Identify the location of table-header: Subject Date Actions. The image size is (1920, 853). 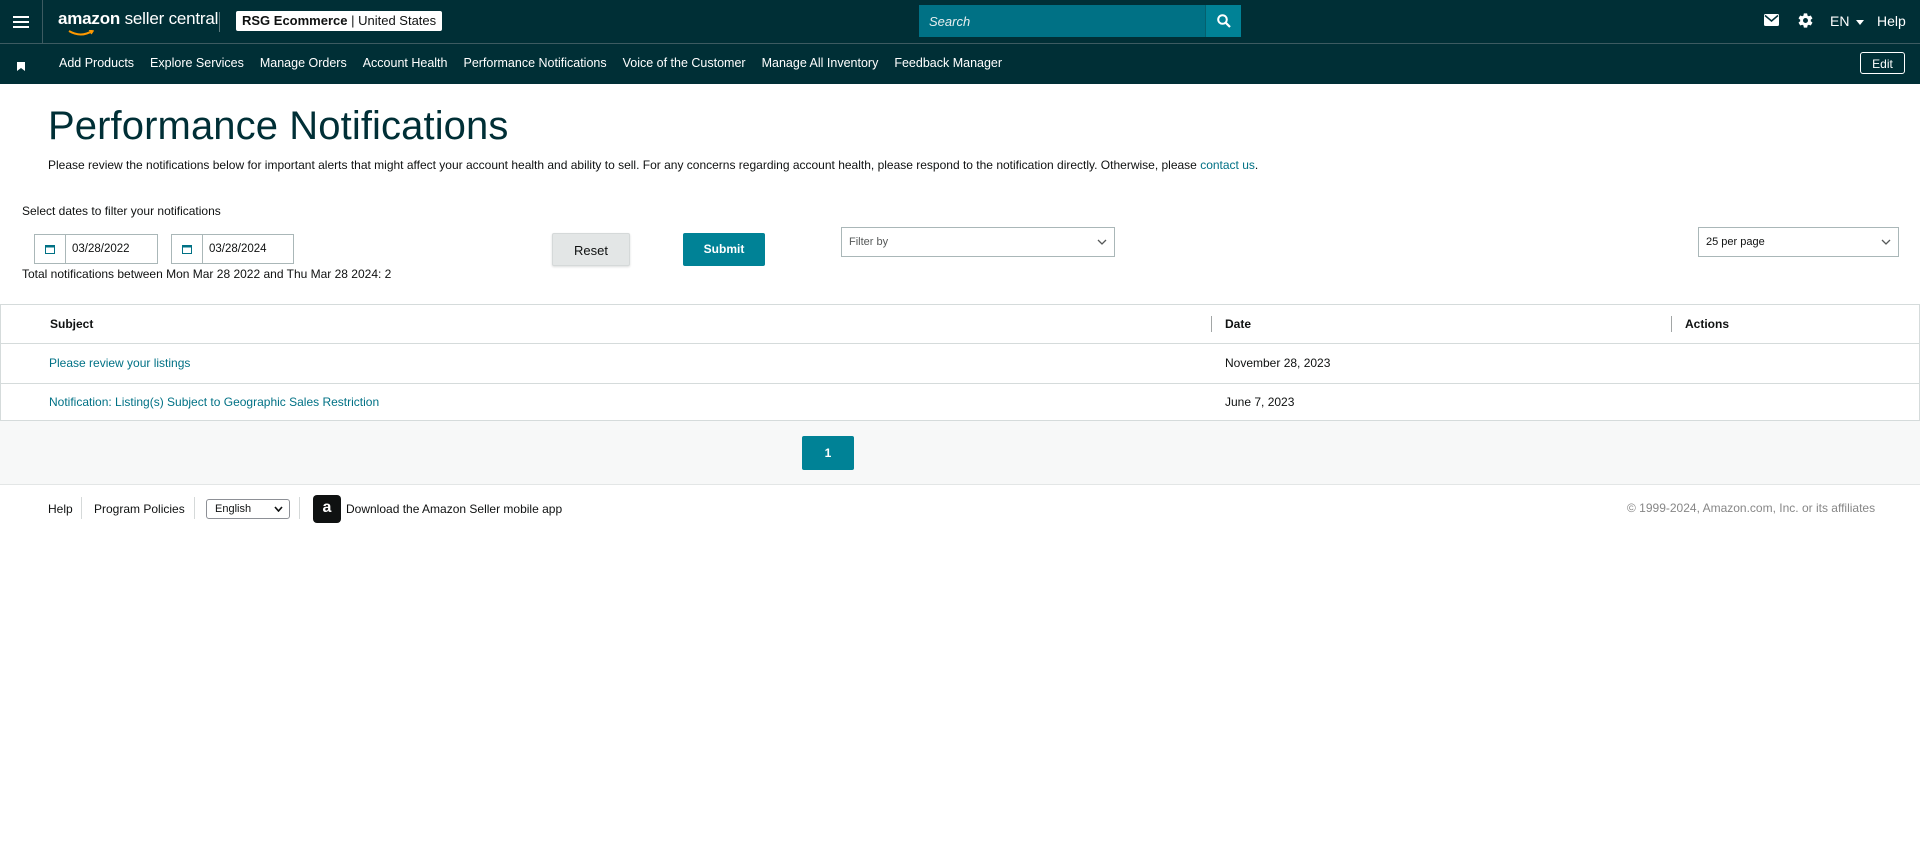
(960, 324).